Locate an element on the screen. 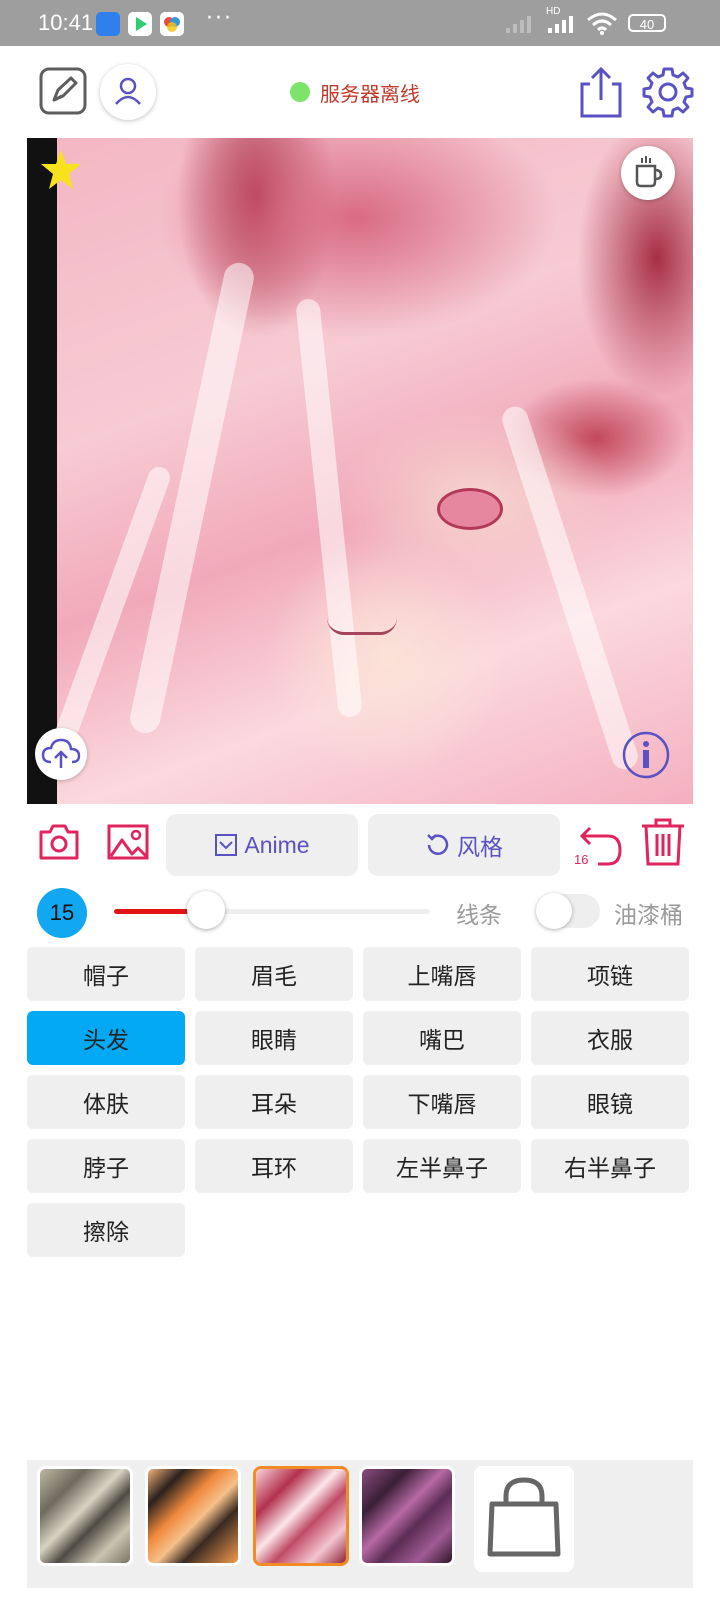 This screenshot has width=720, height=1600. user-icon is located at coordinates (128, 91).